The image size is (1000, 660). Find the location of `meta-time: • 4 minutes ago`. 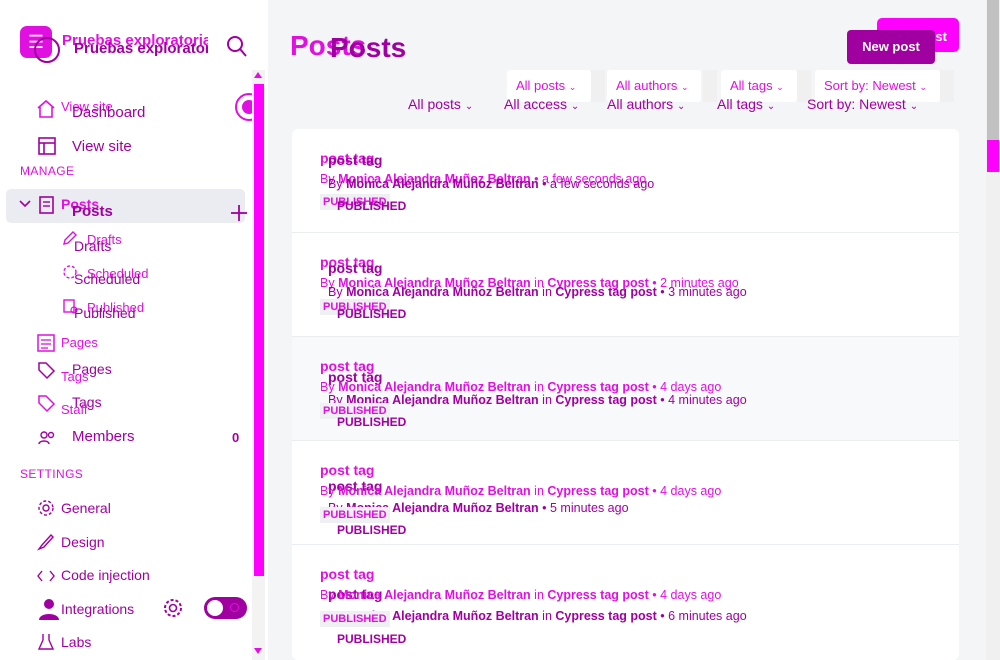

meta-time: • 4 minutes ago is located at coordinates (701, 400).